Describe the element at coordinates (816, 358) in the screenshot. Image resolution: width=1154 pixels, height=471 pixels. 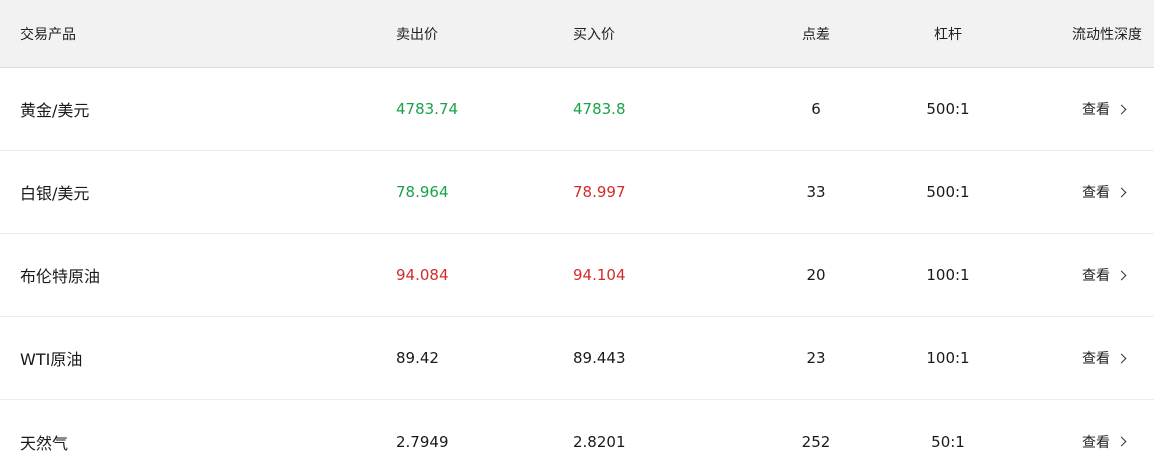
I see `spread-value: 23` at that location.